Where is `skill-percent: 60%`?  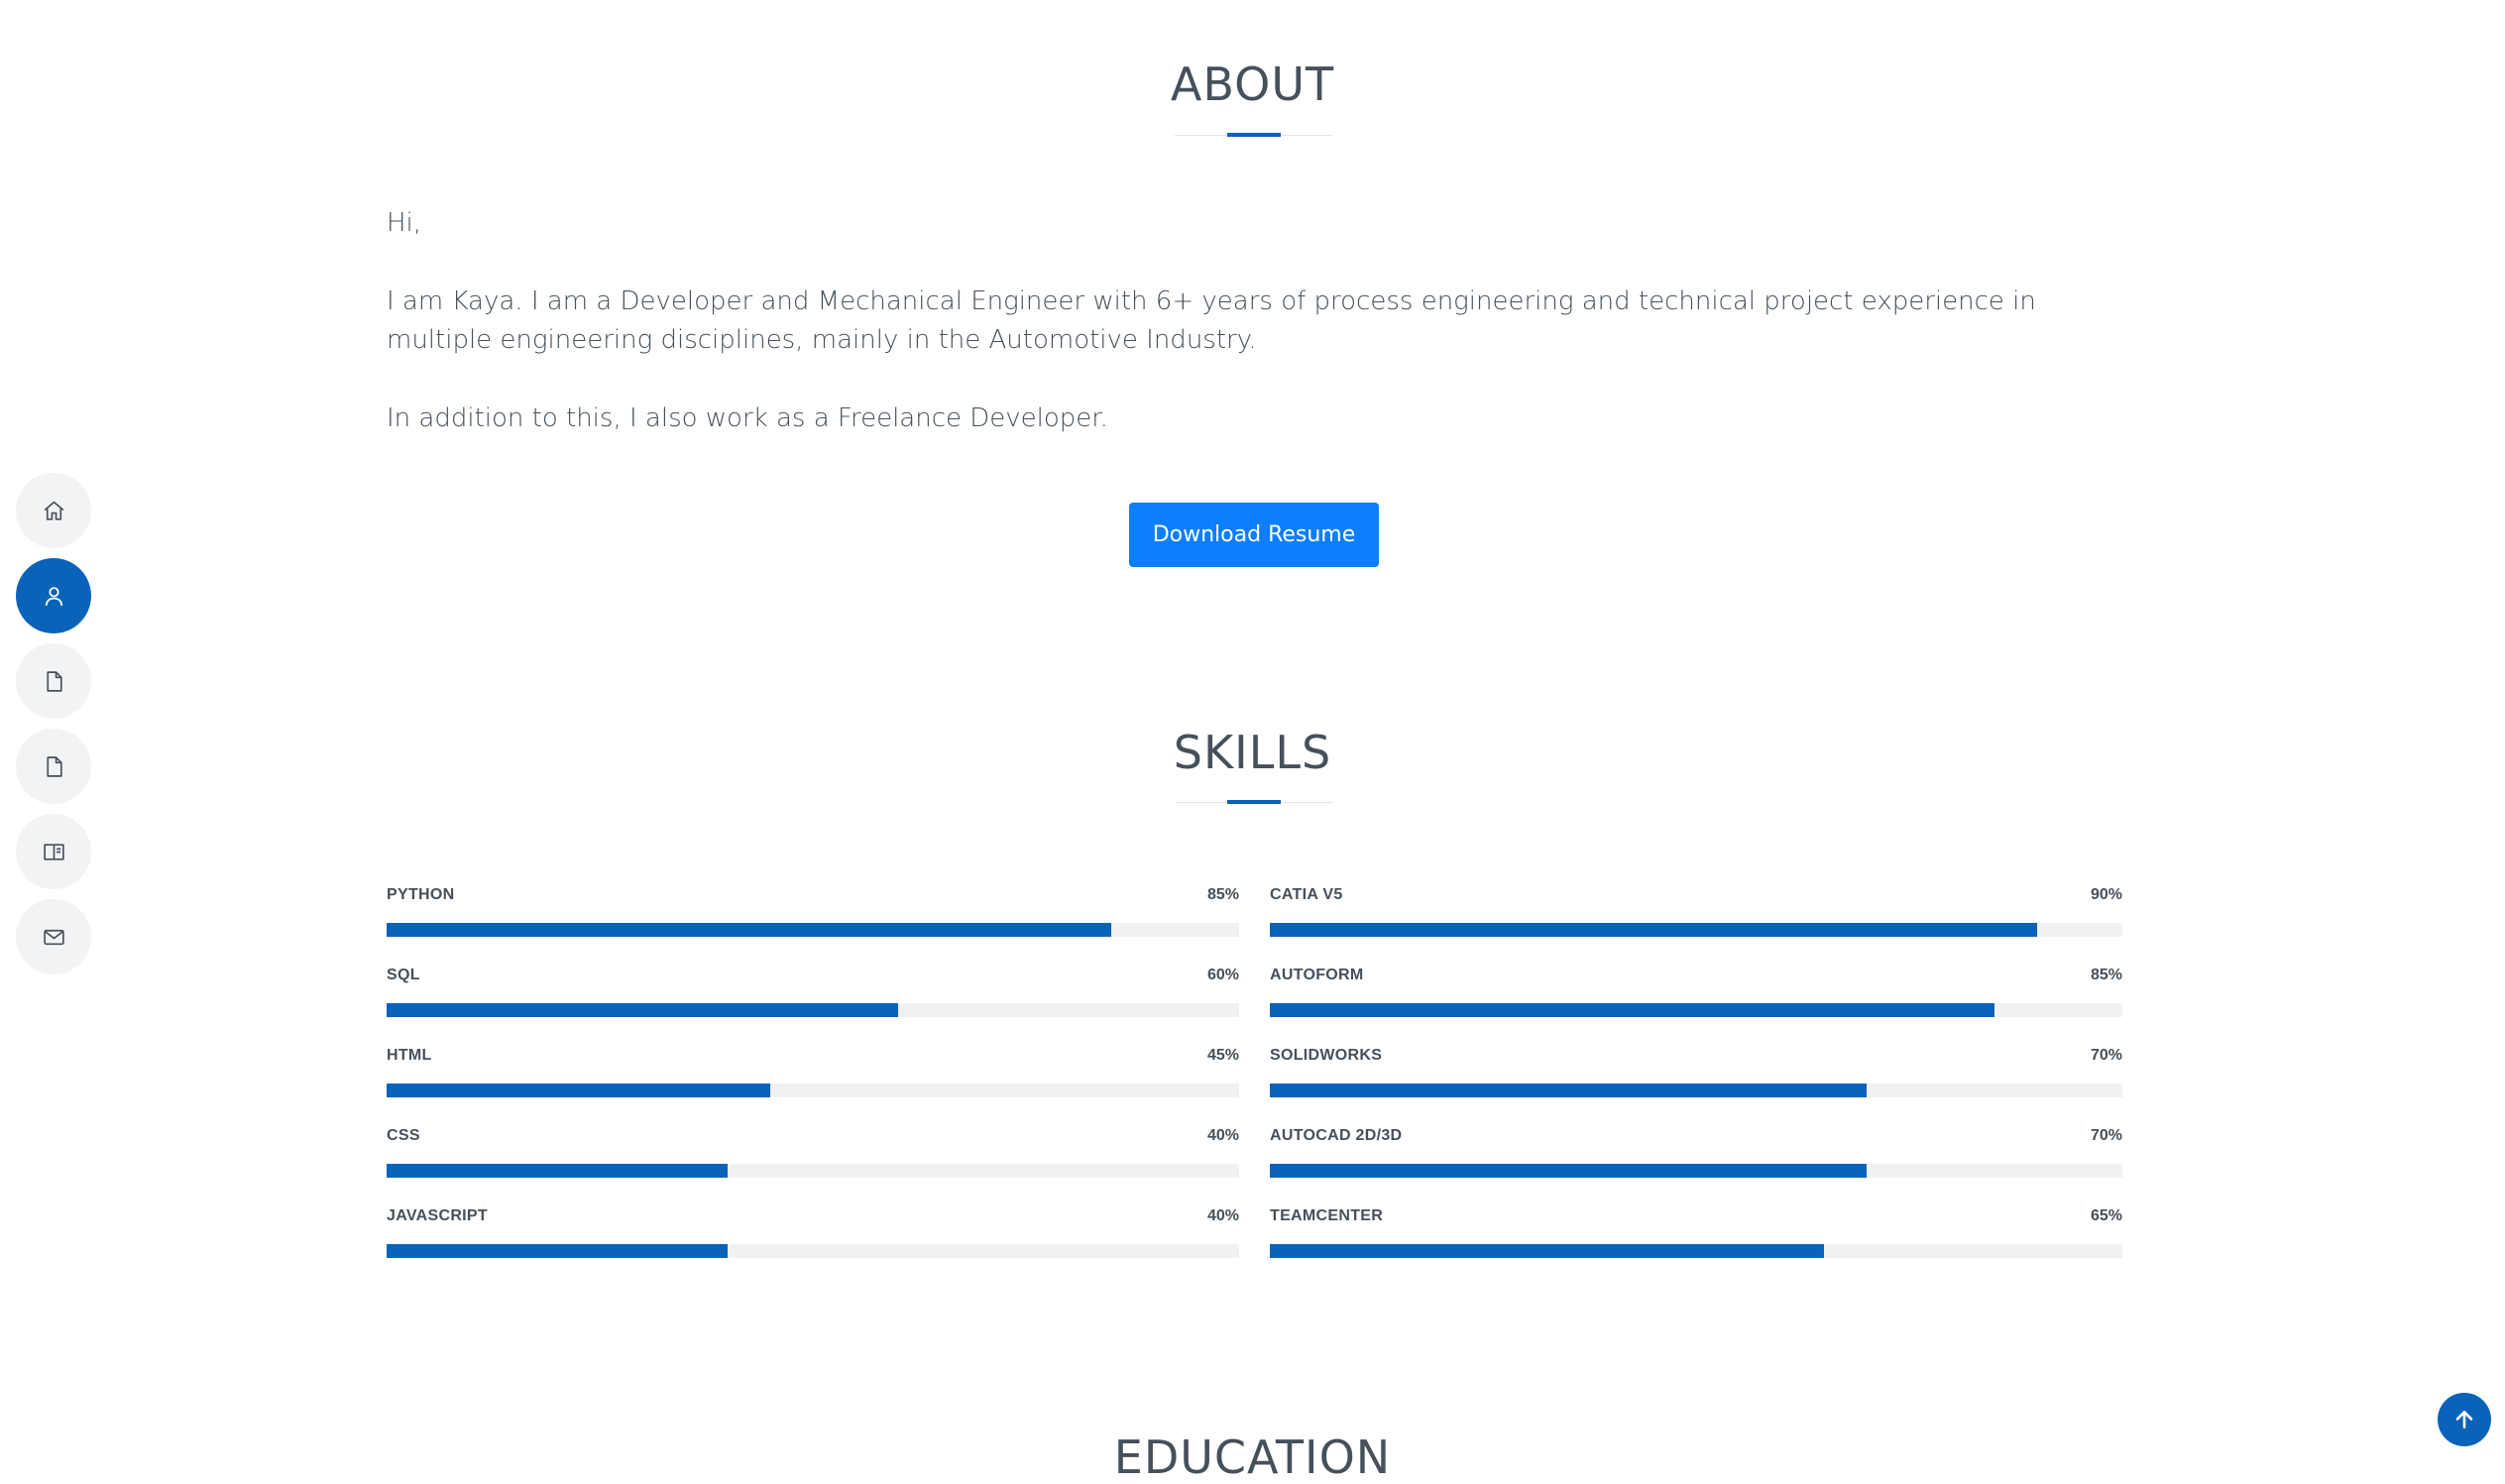 skill-percent: 60% is located at coordinates (1222, 975).